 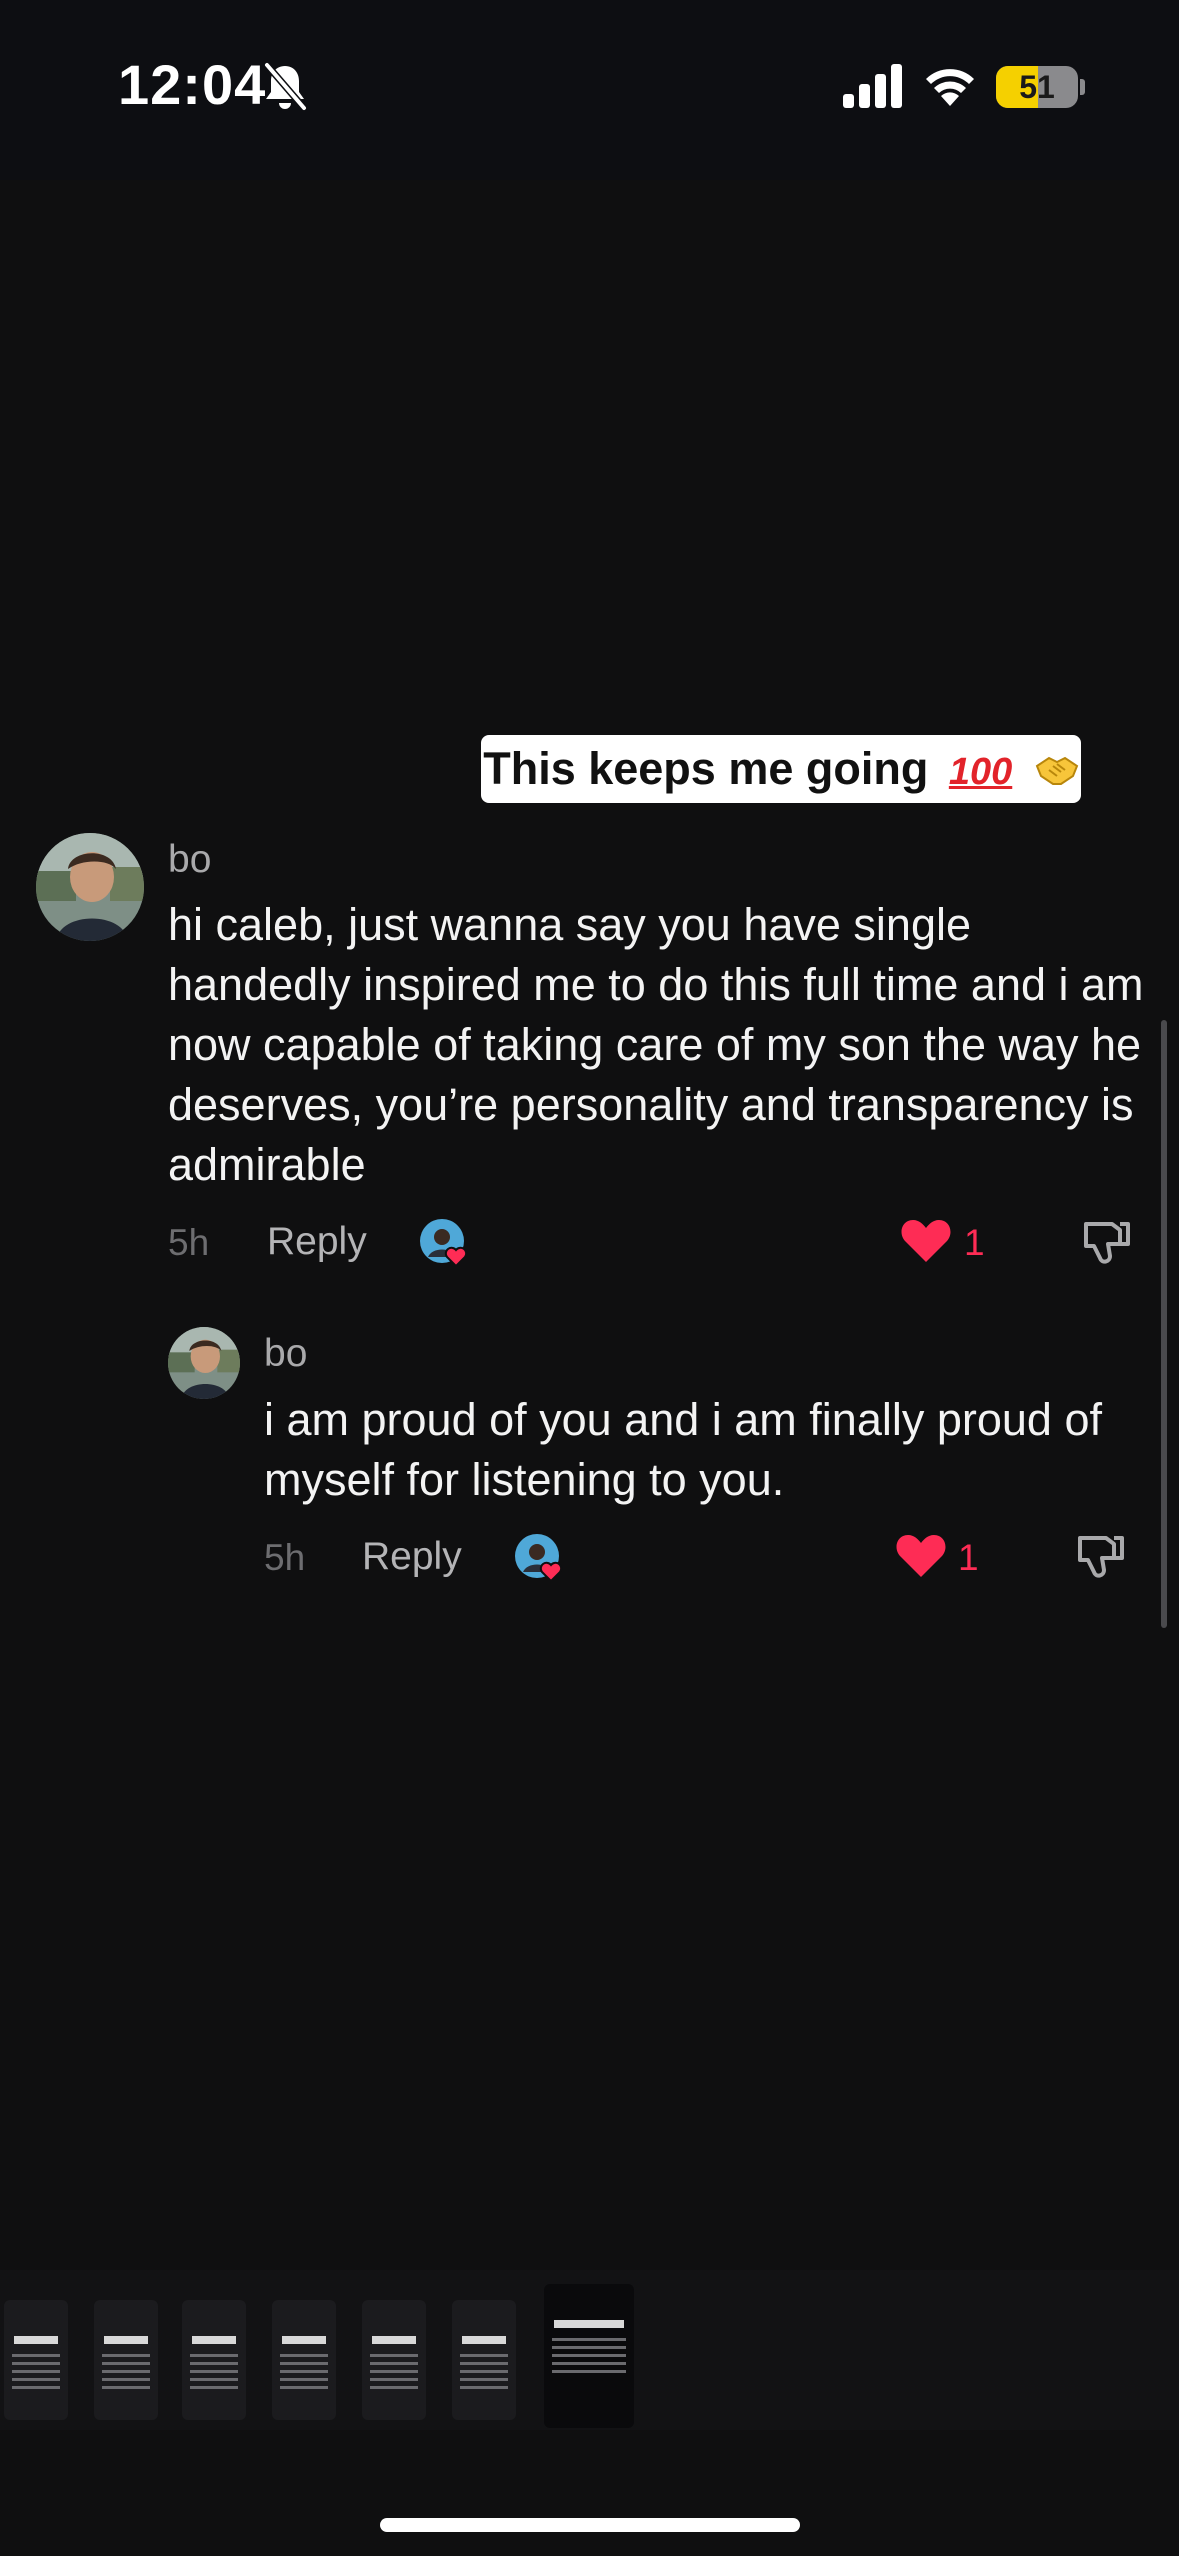 What do you see at coordinates (706, 768) in the screenshot?
I see `caption-text: This keeps me going` at bounding box center [706, 768].